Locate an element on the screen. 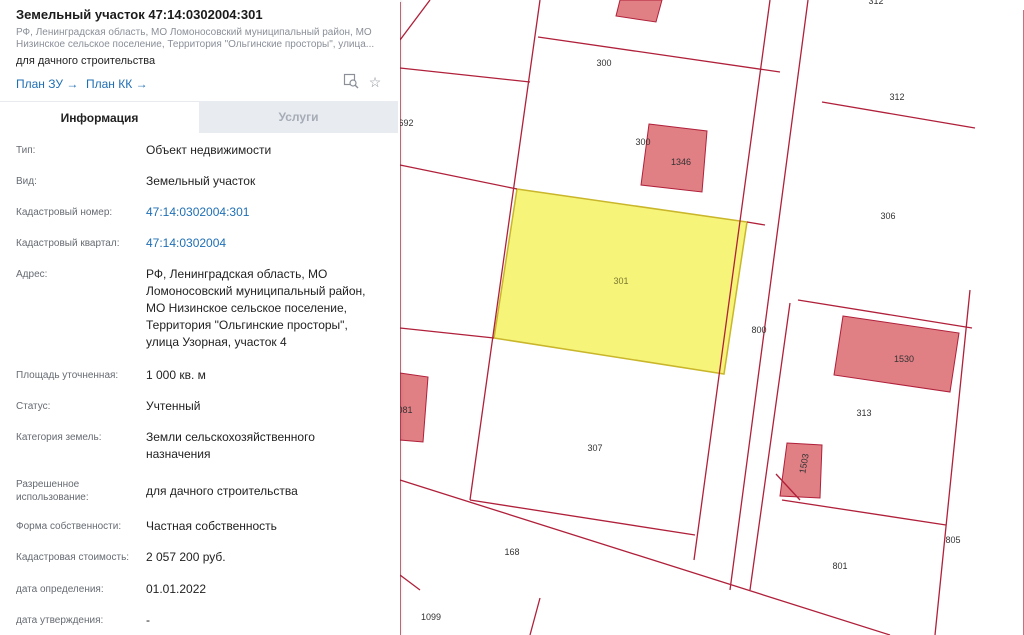 Image resolution: width=1024 pixels, height=635 pixels. tab-information: Информация is located at coordinates (99, 117).